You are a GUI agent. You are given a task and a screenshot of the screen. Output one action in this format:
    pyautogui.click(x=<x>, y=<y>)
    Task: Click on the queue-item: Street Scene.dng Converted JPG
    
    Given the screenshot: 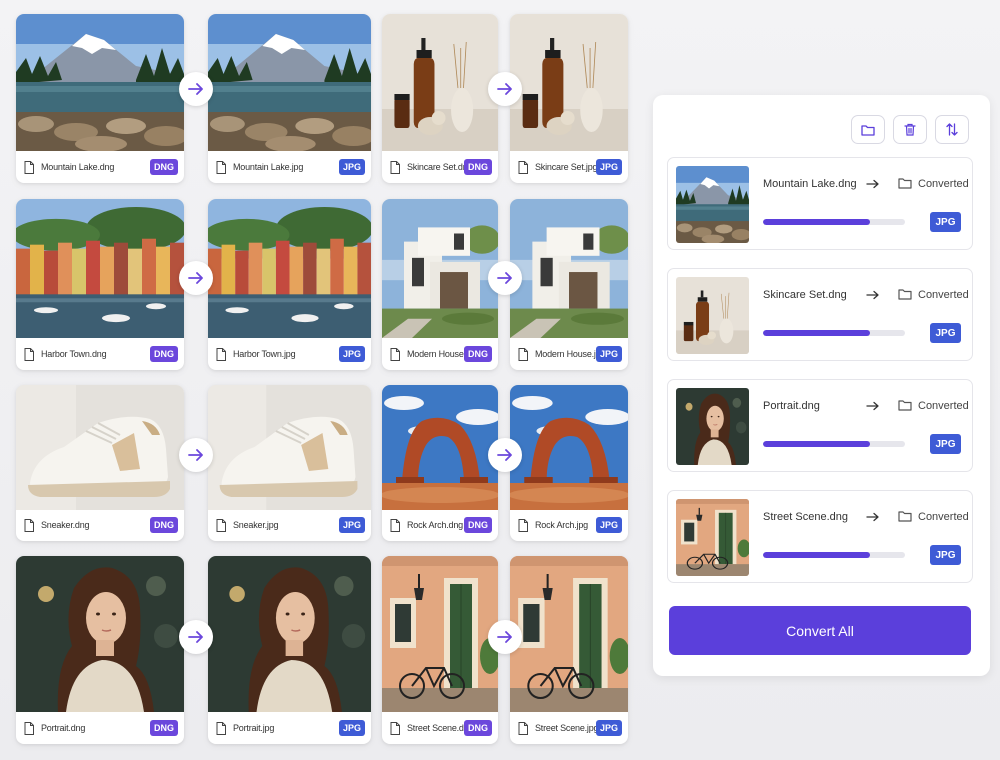 What is the action you would take?
    pyautogui.click(x=820, y=536)
    